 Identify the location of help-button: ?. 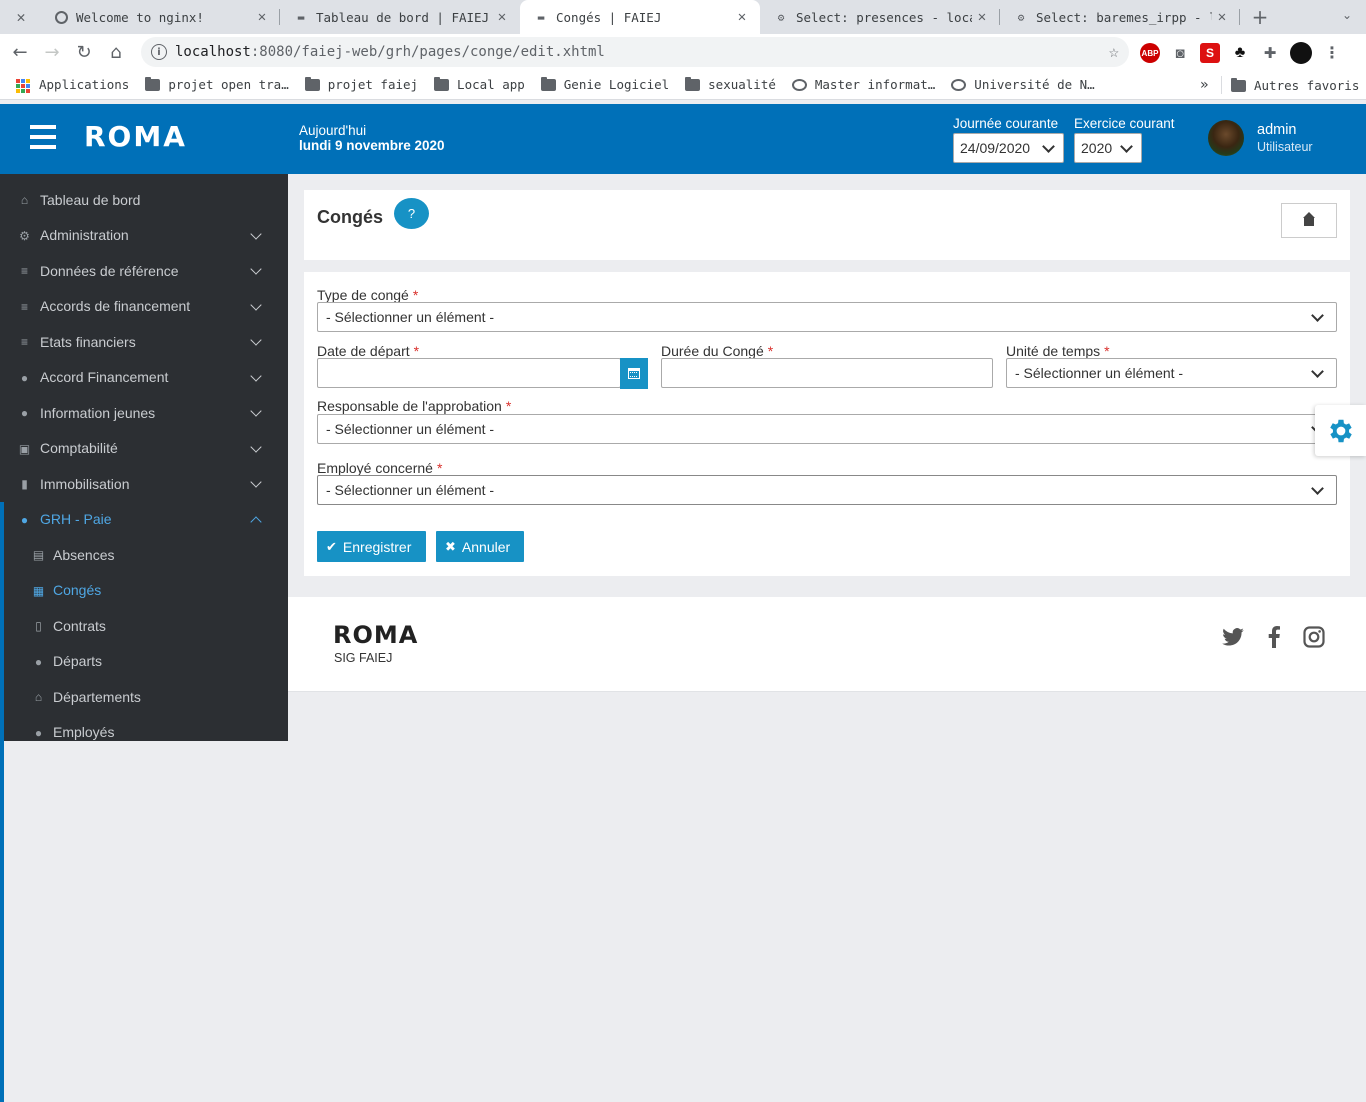
(411, 213).